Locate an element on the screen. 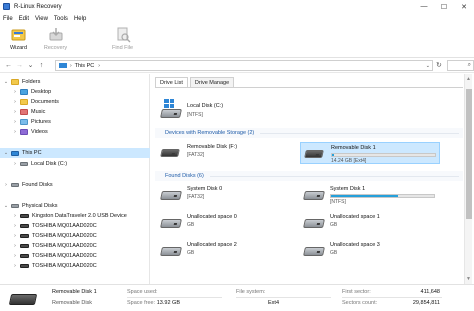  drive-tile-removable-f: Removable Disk (F:) [FAT32] is located at coordinates (227, 153).